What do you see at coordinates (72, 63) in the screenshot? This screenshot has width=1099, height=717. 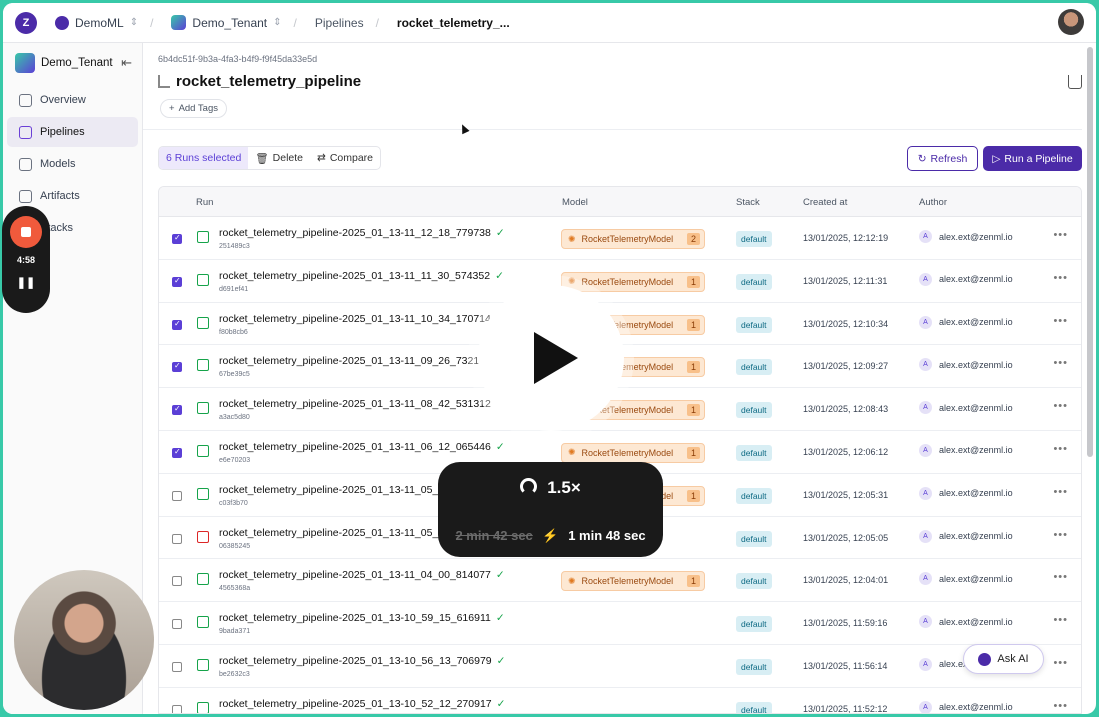 I see `sidebar-tenant: Demo_Tenant ⇤` at bounding box center [72, 63].